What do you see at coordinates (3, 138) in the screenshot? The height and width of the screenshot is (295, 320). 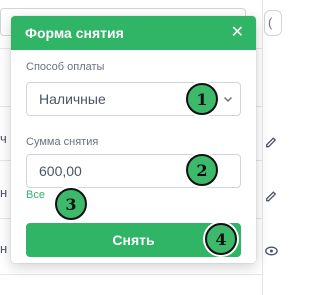 I see `background-row-text: ч` at bounding box center [3, 138].